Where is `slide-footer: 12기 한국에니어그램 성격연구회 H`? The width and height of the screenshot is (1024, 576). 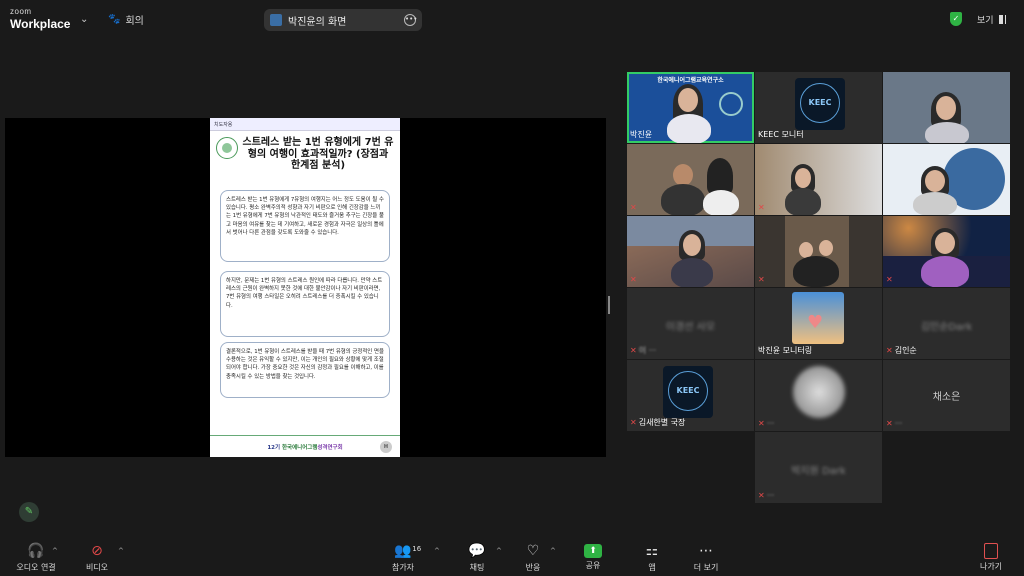 slide-footer: 12기 한국에니어그램 성격연구회 H is located at coordinates (305, 446).